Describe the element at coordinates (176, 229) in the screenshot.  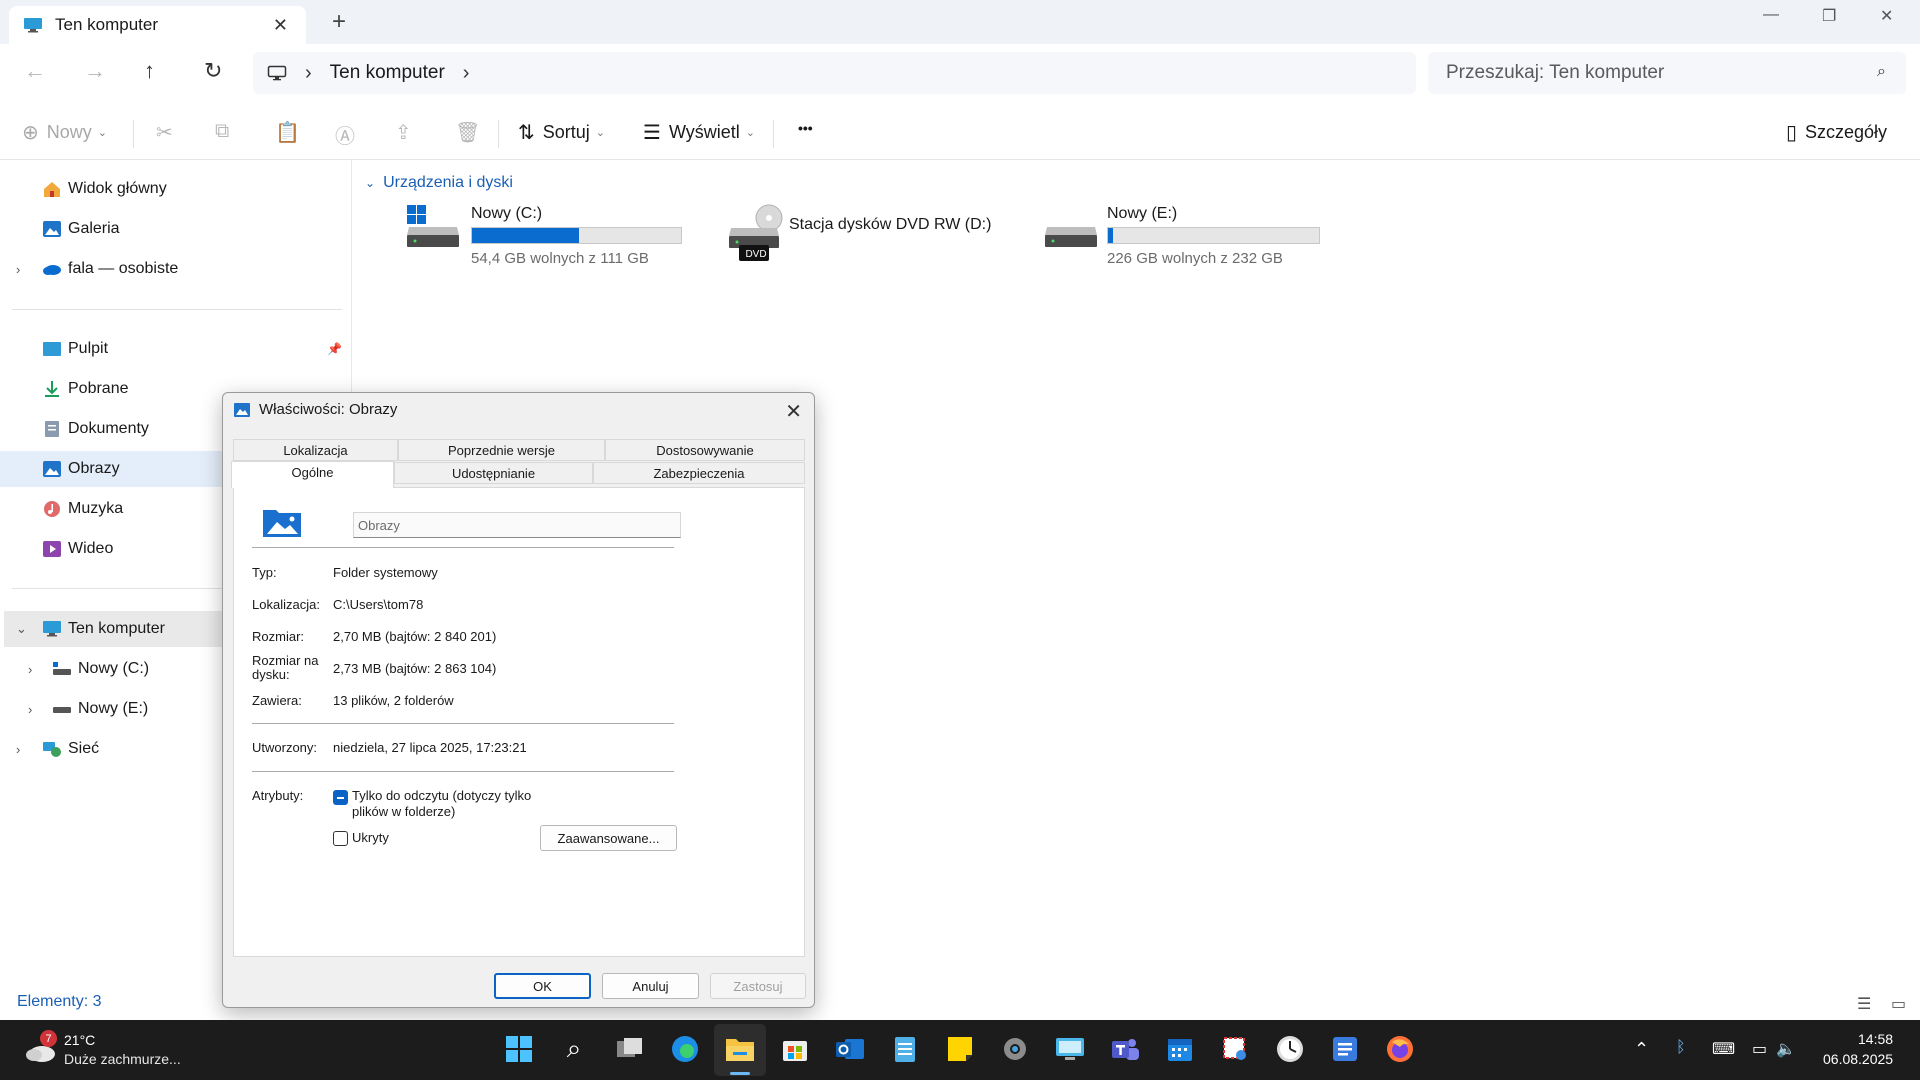
I see `sidebar-item-gallery: Galeria` at that location.